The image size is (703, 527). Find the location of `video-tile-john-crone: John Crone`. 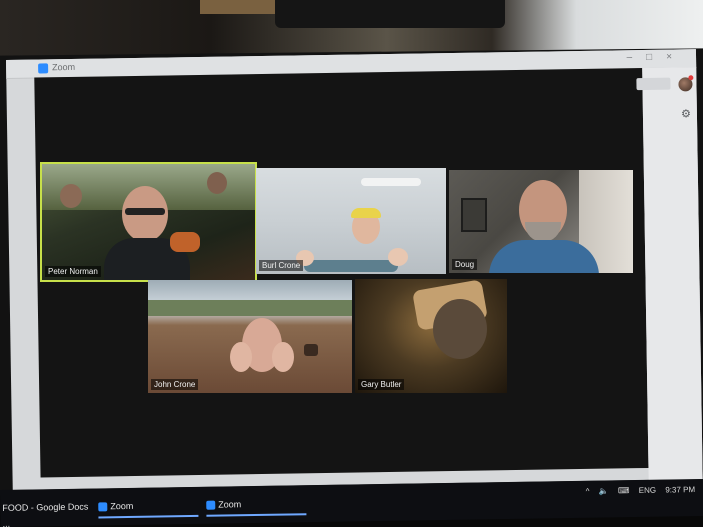

video-tile-john-crone: John Crone is located at coordinates (250, 336).